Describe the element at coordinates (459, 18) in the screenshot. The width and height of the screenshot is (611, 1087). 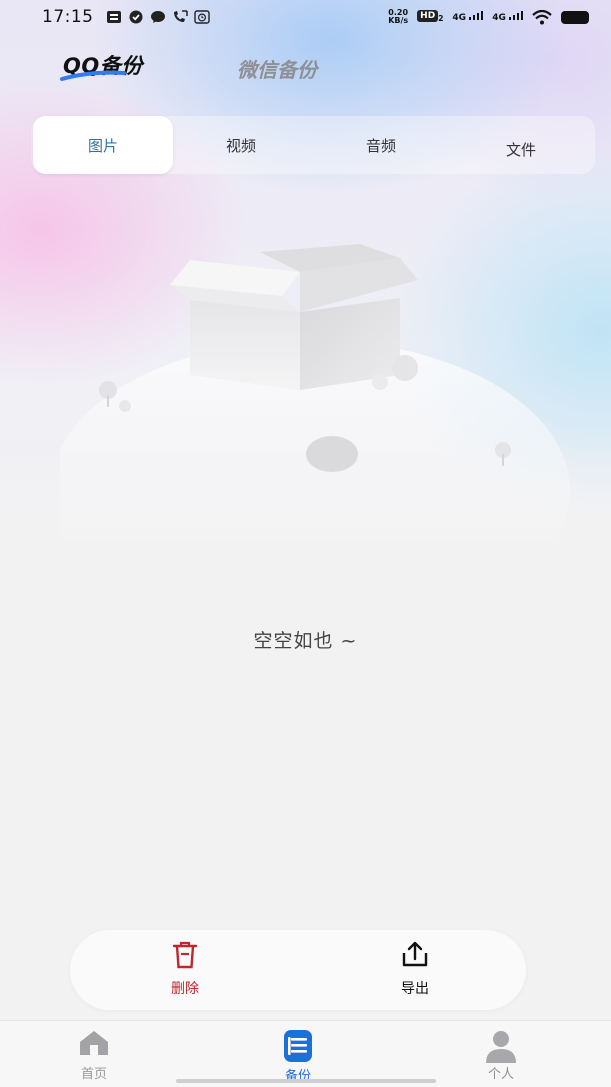
I see `network-type-1: 4G` at that location.